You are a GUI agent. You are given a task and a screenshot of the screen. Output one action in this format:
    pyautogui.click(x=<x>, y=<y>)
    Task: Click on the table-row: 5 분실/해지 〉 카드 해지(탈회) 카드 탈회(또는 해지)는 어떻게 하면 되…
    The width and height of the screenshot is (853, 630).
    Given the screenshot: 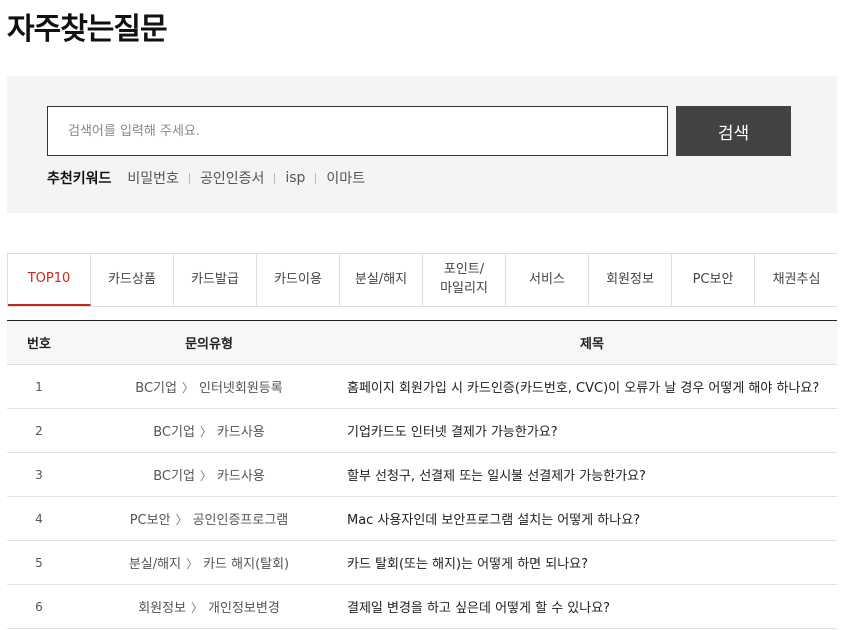 What is the action you would take?
    pyautogui.click(x=422, y=562)
    